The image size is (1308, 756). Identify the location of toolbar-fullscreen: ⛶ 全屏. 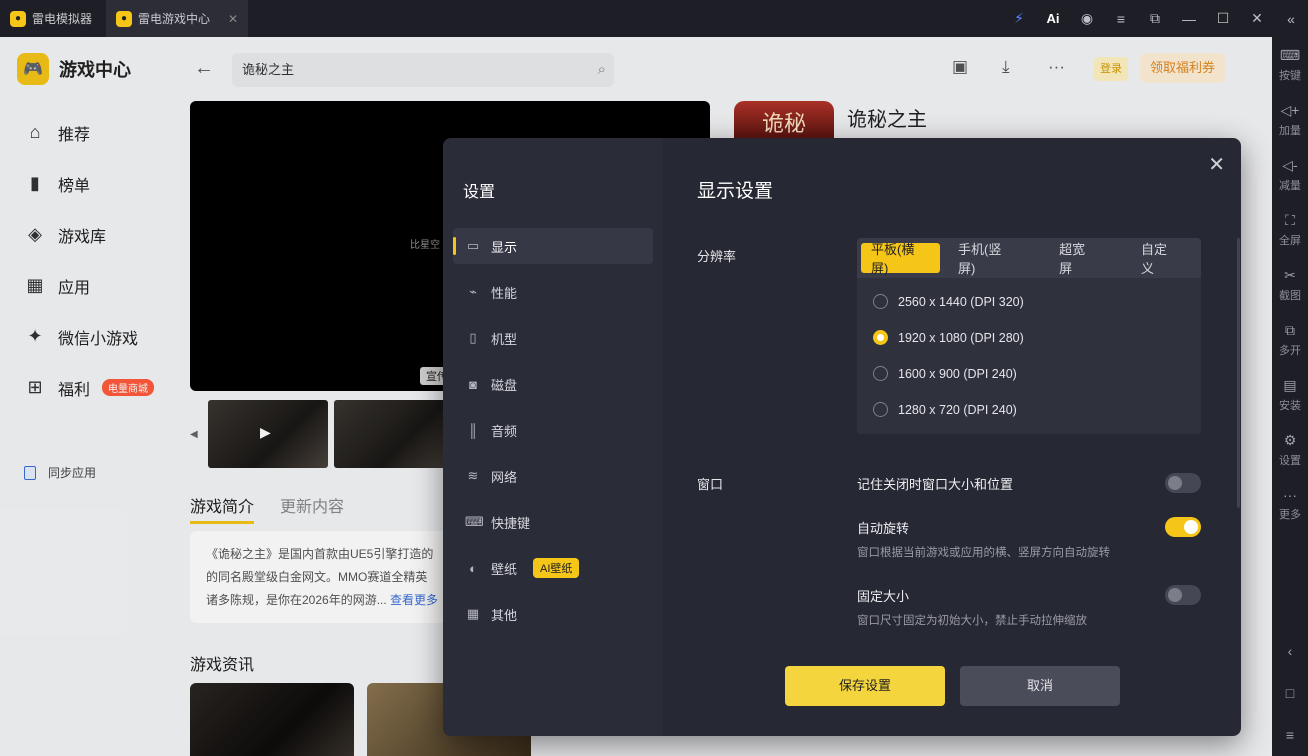
(1290, 229).